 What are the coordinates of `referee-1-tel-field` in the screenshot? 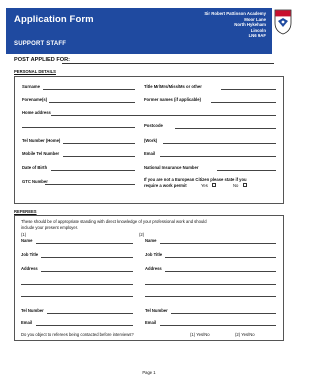 It's located at (90, 313).